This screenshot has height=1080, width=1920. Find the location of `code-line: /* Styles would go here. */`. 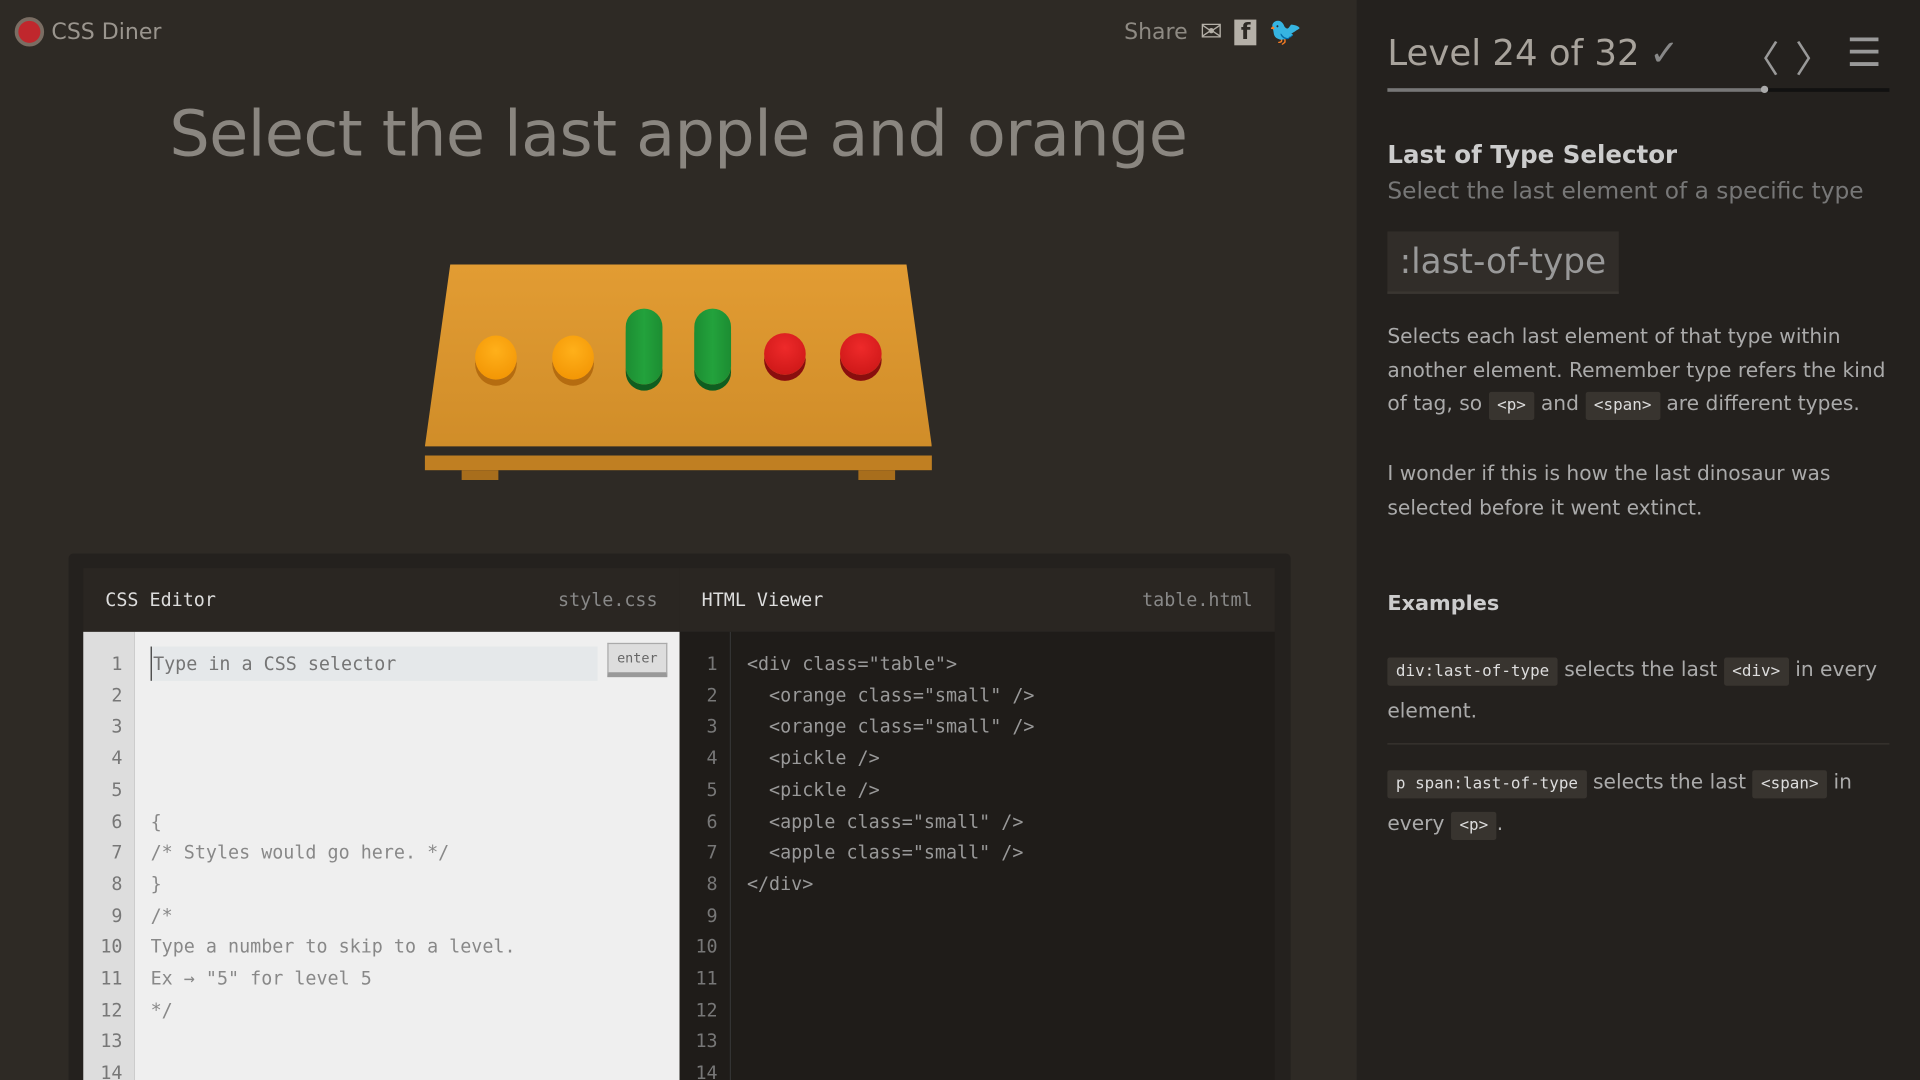

code-line: /* Styles would go here. */ is located at coordinates (300, 852).